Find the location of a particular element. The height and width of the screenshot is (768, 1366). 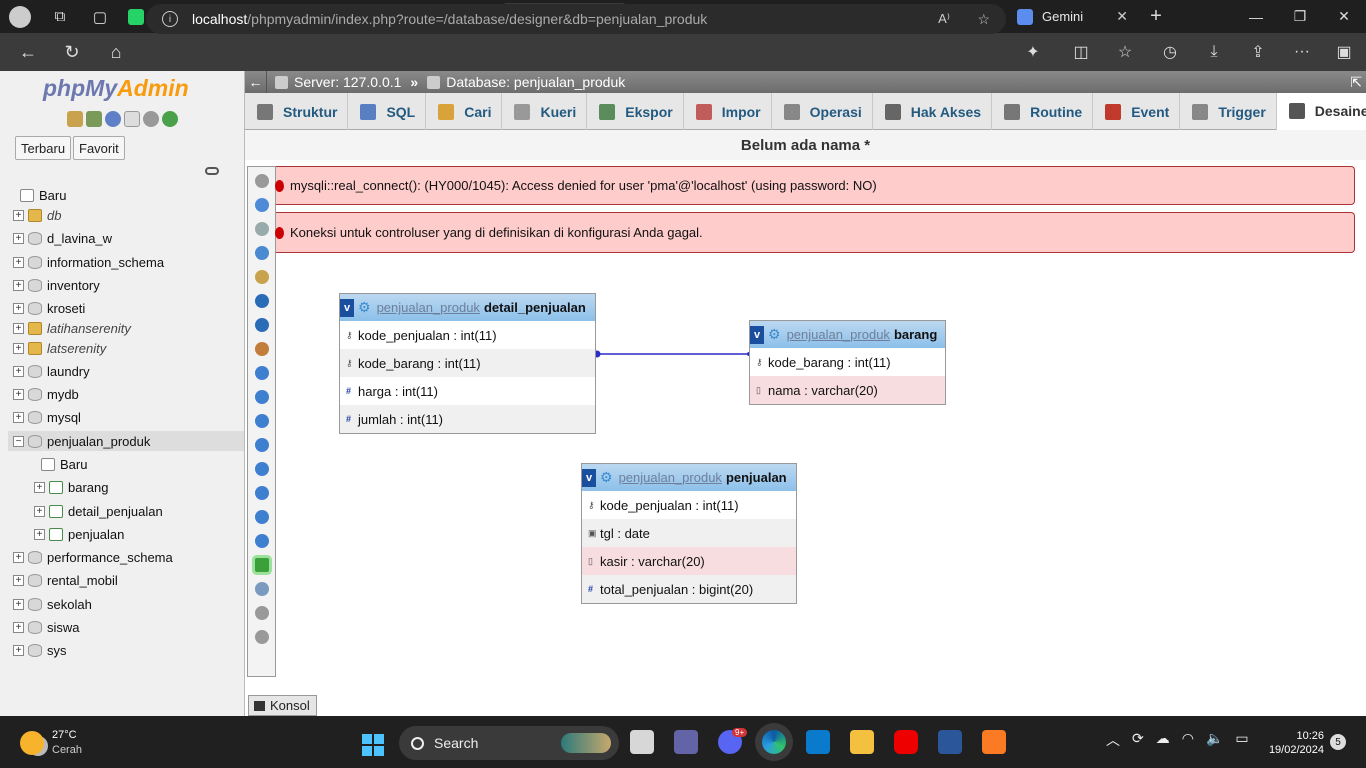

pma-logo: phpMyAdmin is located at coordinates (116, 88).